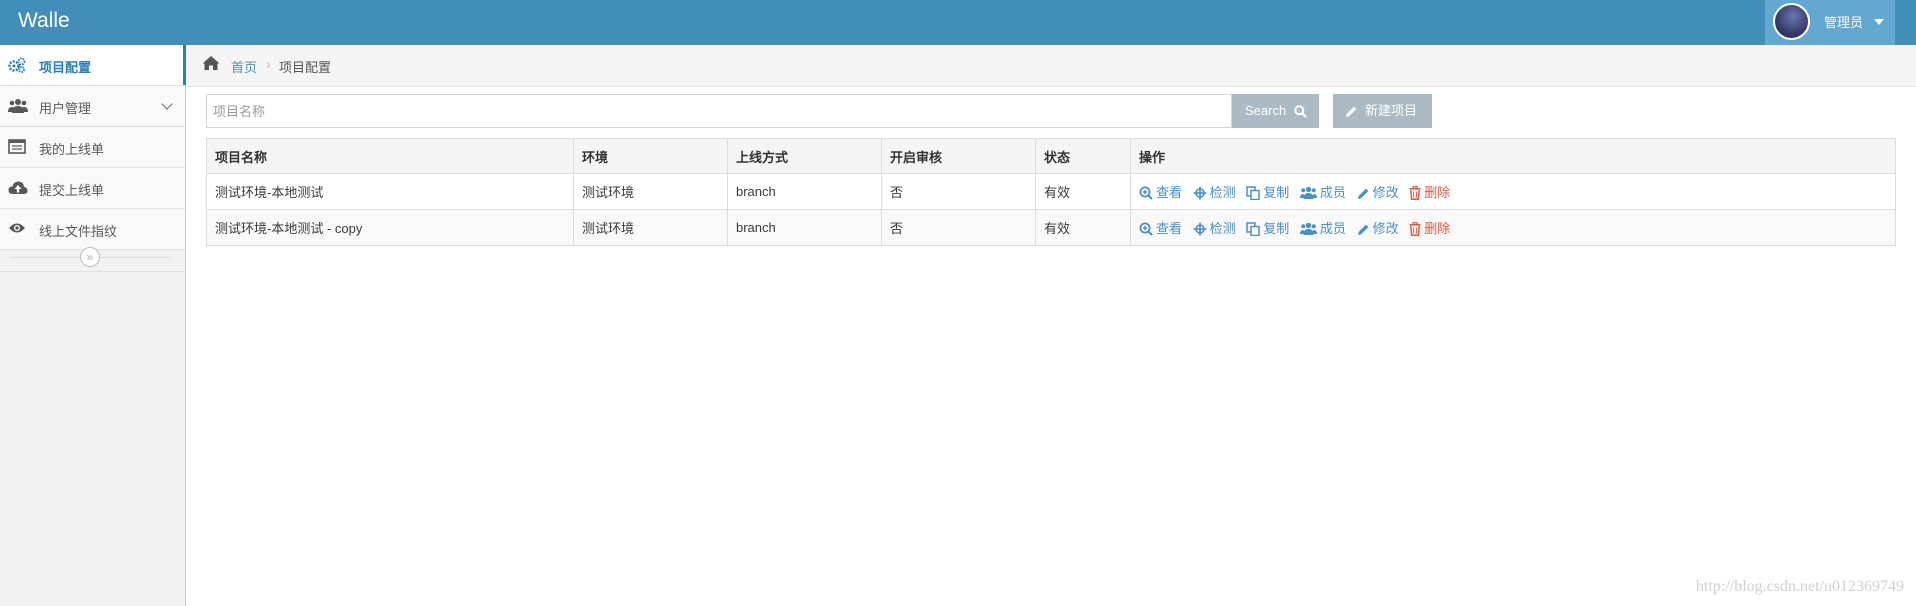 Image resolution: width=1916 pixels, height=606 pixels. Describe the element at coordinates (1266, 110) in the screenshot. I see `search-button-label: Search` at that location.